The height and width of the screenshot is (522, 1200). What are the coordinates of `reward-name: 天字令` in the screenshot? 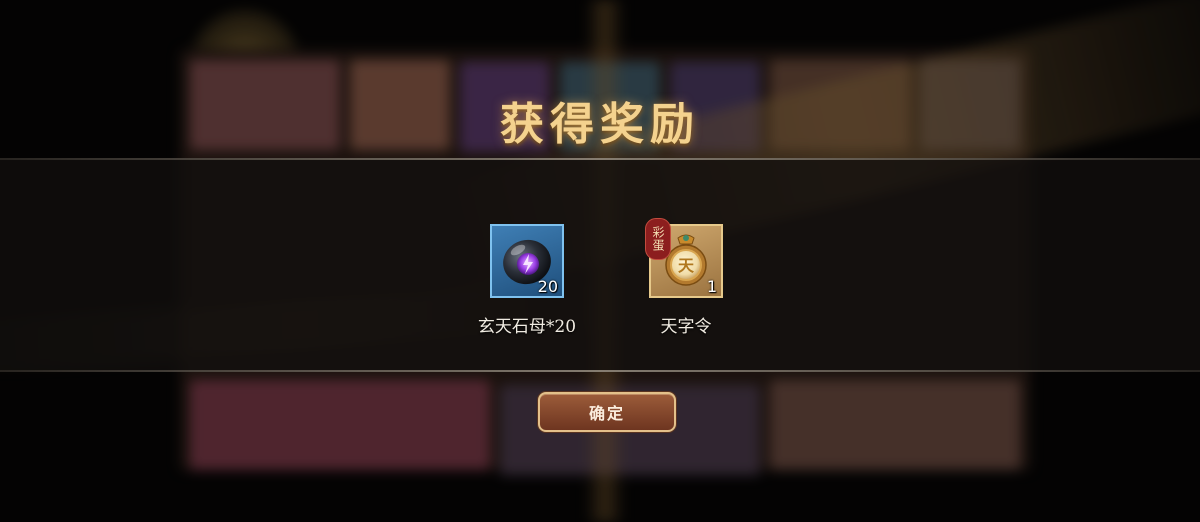 It's located at (686, 327).